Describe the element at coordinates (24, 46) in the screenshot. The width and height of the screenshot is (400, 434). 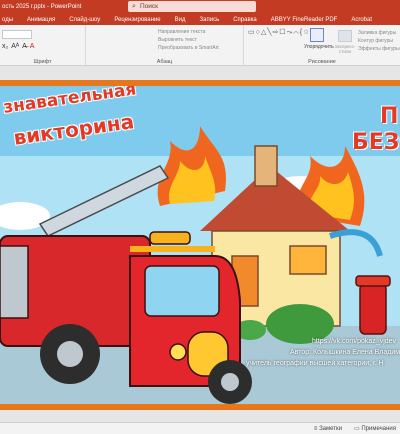
I see `clear-format-icon: A̶` at that location.